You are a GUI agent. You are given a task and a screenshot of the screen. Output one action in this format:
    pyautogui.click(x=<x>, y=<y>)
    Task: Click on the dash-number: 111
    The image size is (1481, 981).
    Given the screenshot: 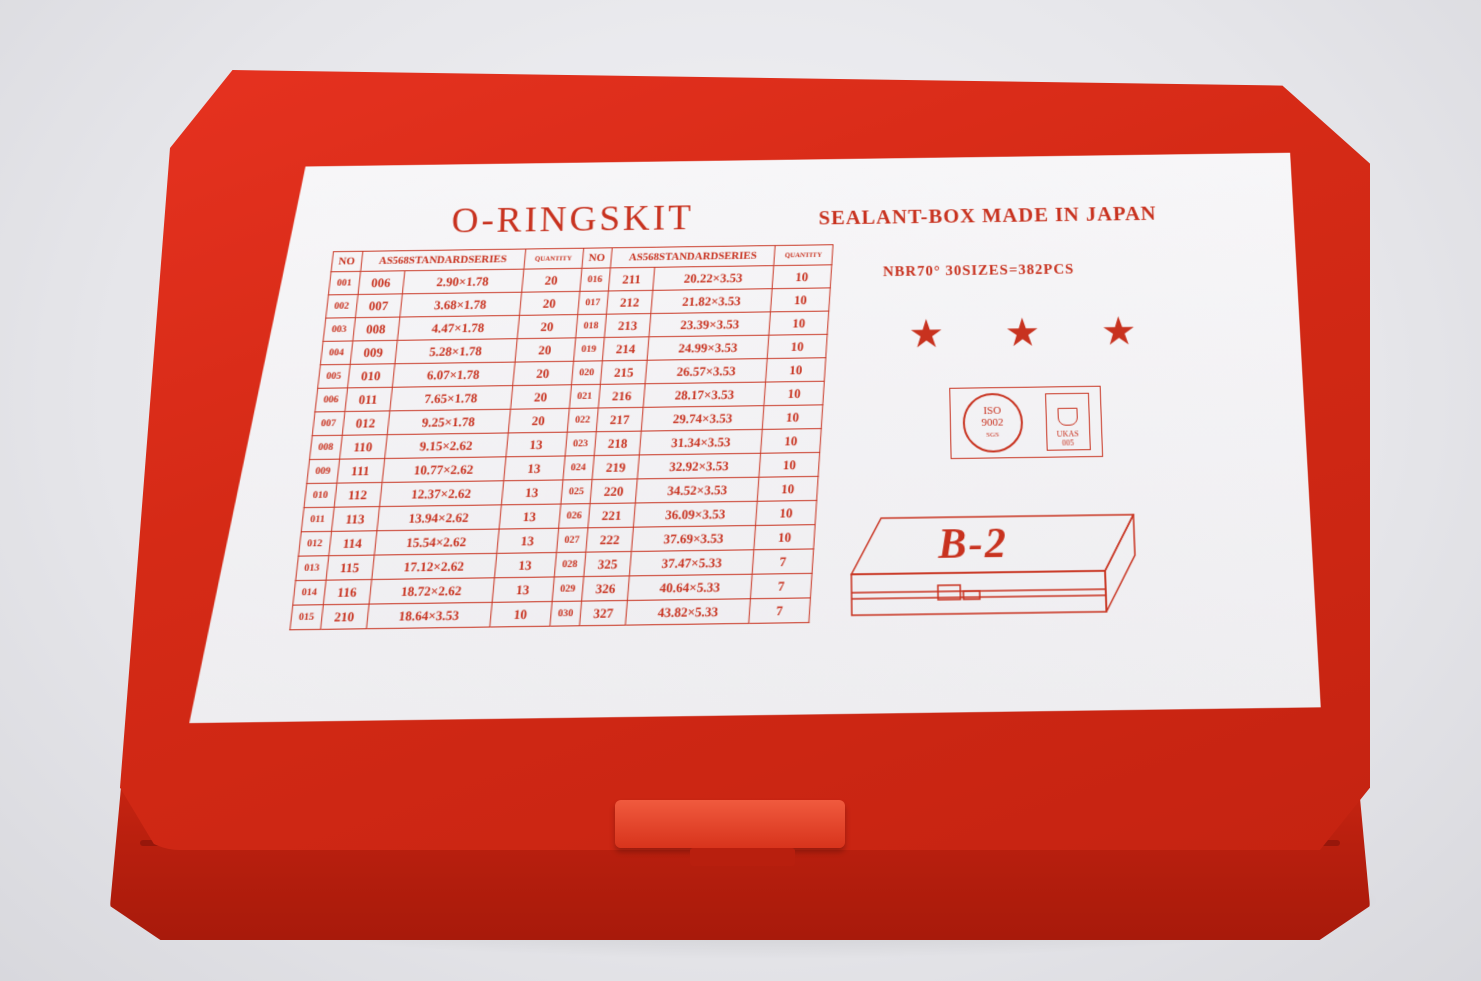 What is the action you would take?
    pyautogui.click(x=360, y=471)
    